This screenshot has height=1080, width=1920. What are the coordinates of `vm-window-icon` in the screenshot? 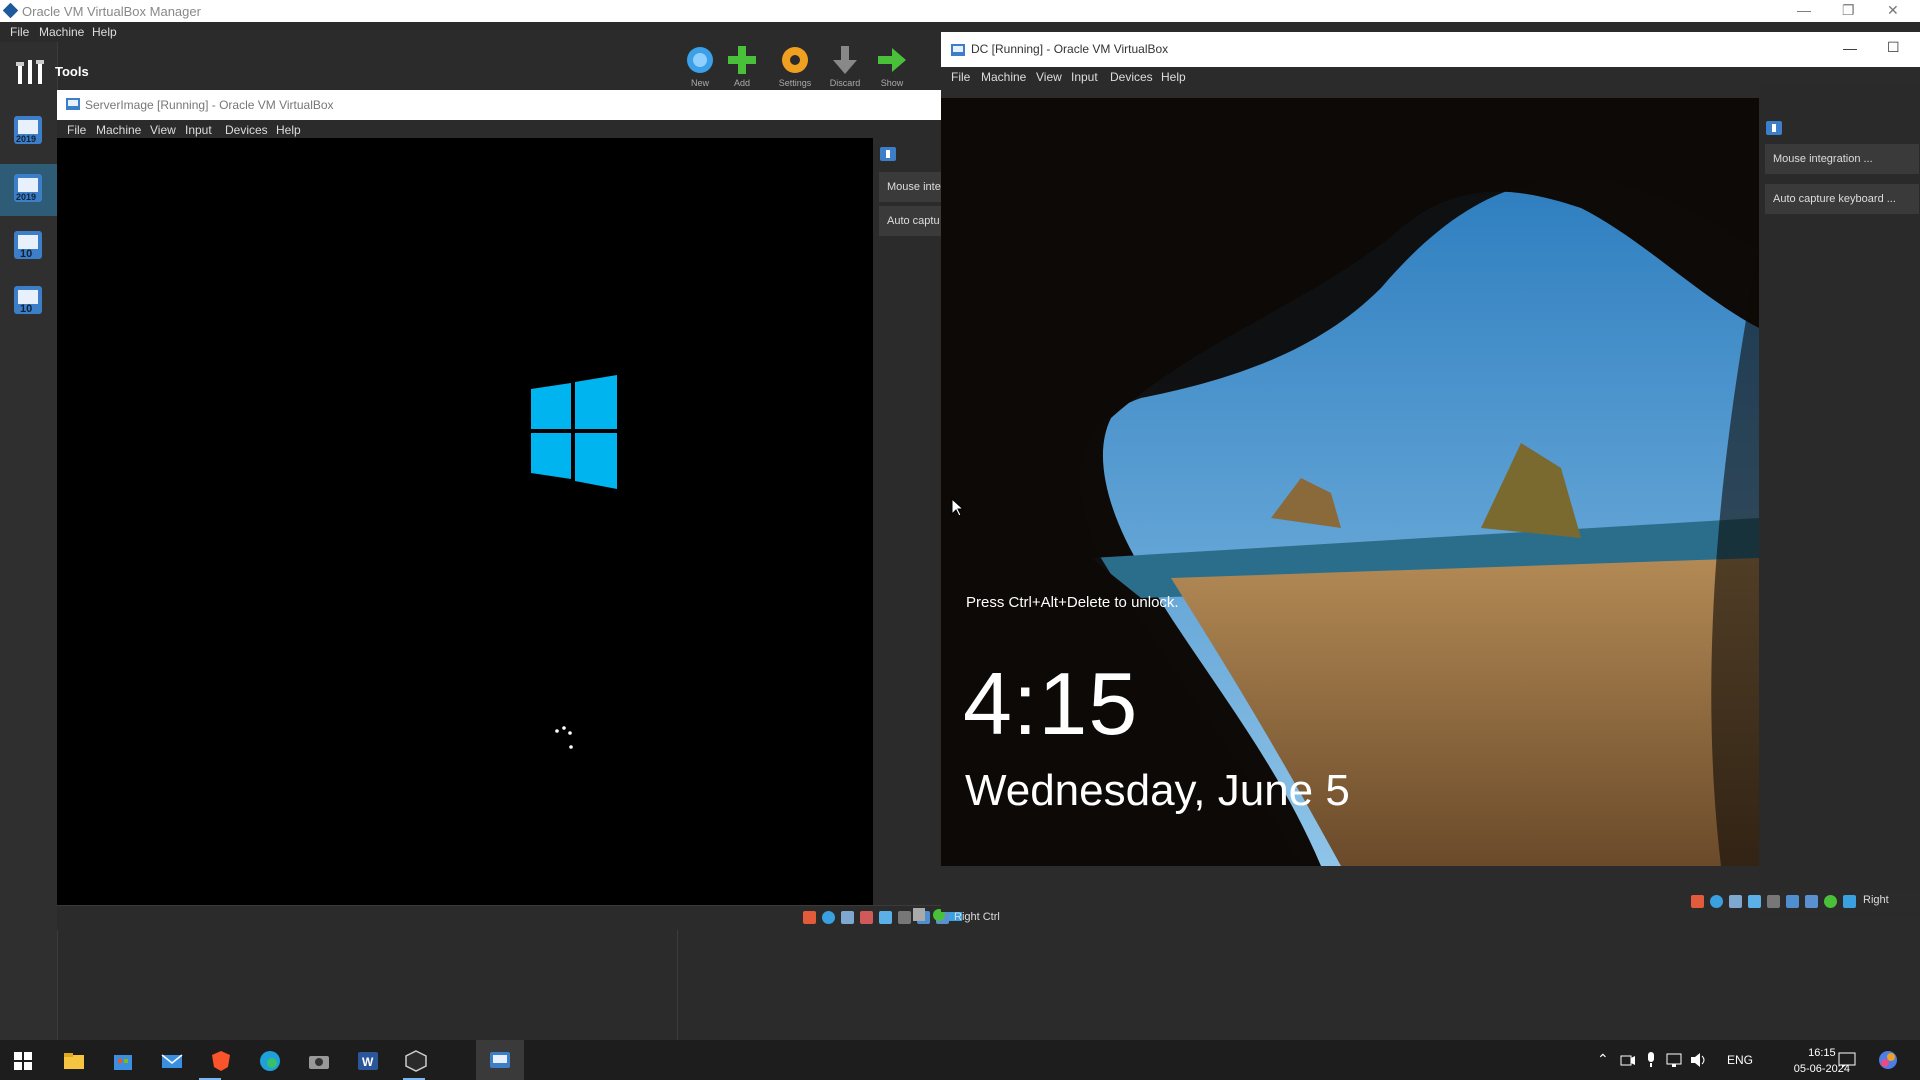 It's located at (958, 50).